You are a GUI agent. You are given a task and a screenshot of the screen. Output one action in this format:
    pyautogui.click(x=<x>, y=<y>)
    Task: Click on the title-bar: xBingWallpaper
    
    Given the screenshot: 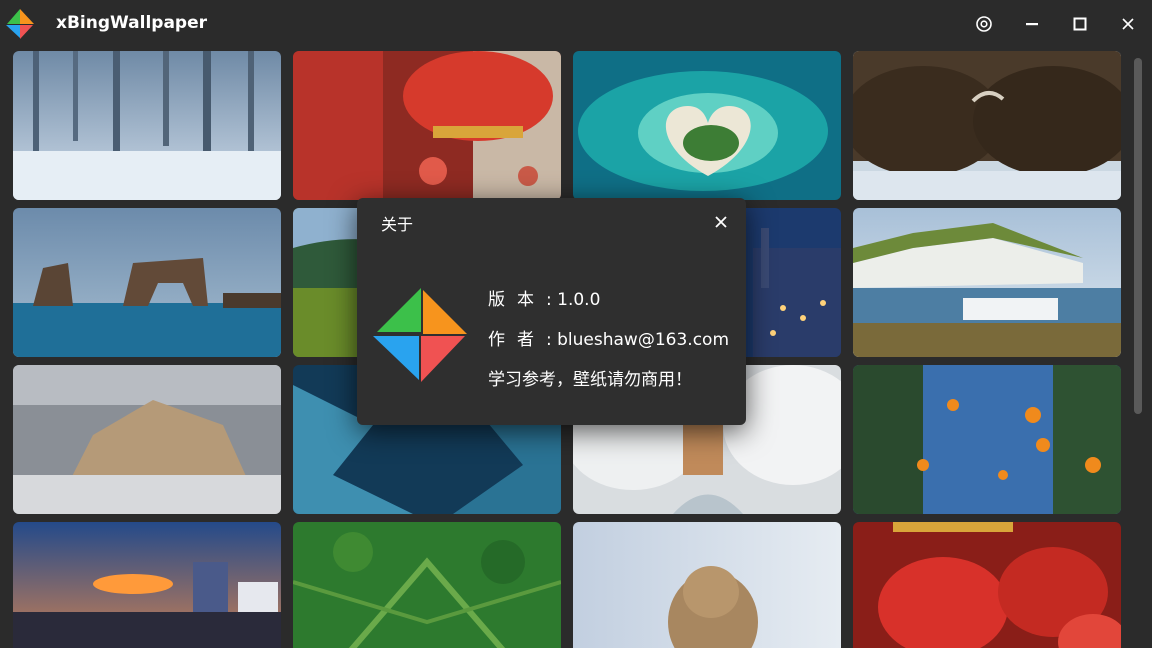 What is the action you would take?
    pyautogui.click(x=576, y=24)
    